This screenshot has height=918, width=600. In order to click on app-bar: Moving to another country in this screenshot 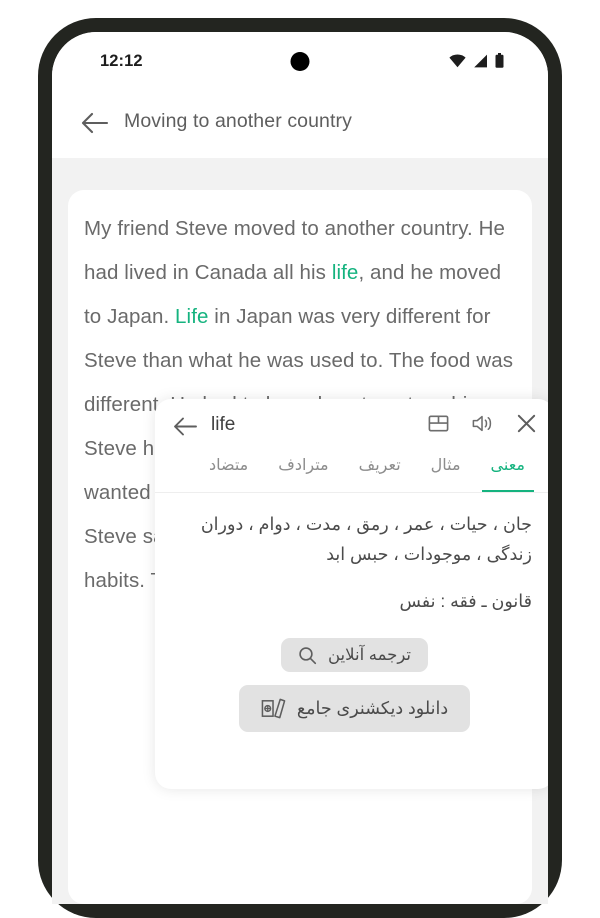, I will do `click(300, 124)`.